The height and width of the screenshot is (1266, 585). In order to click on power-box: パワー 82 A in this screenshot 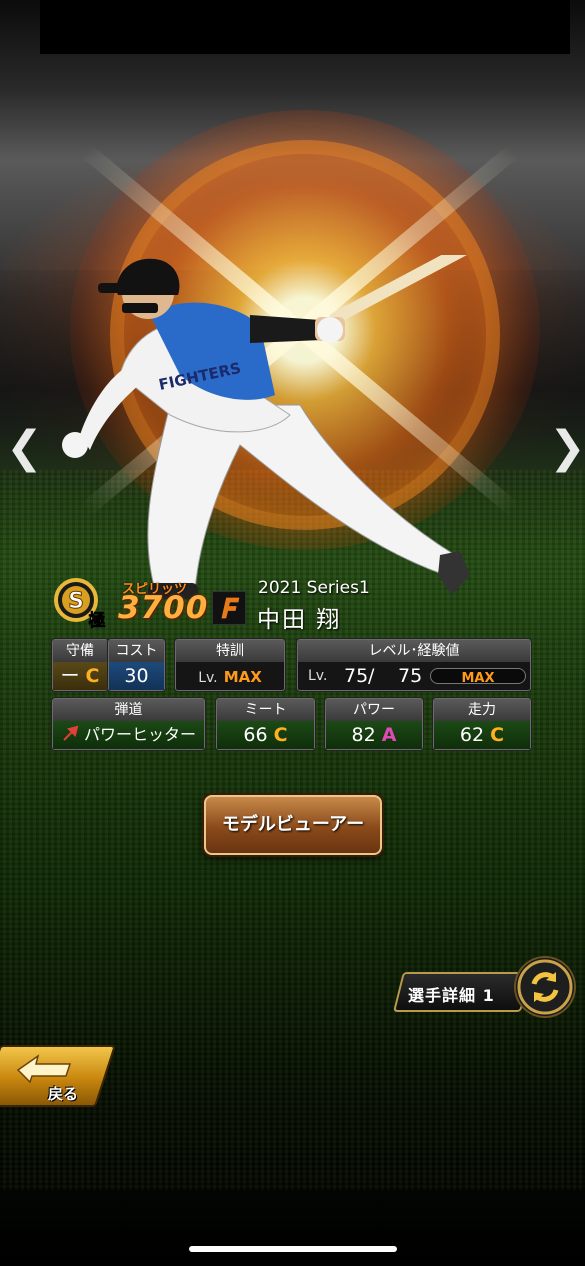, I will do `click(374, 724)`.